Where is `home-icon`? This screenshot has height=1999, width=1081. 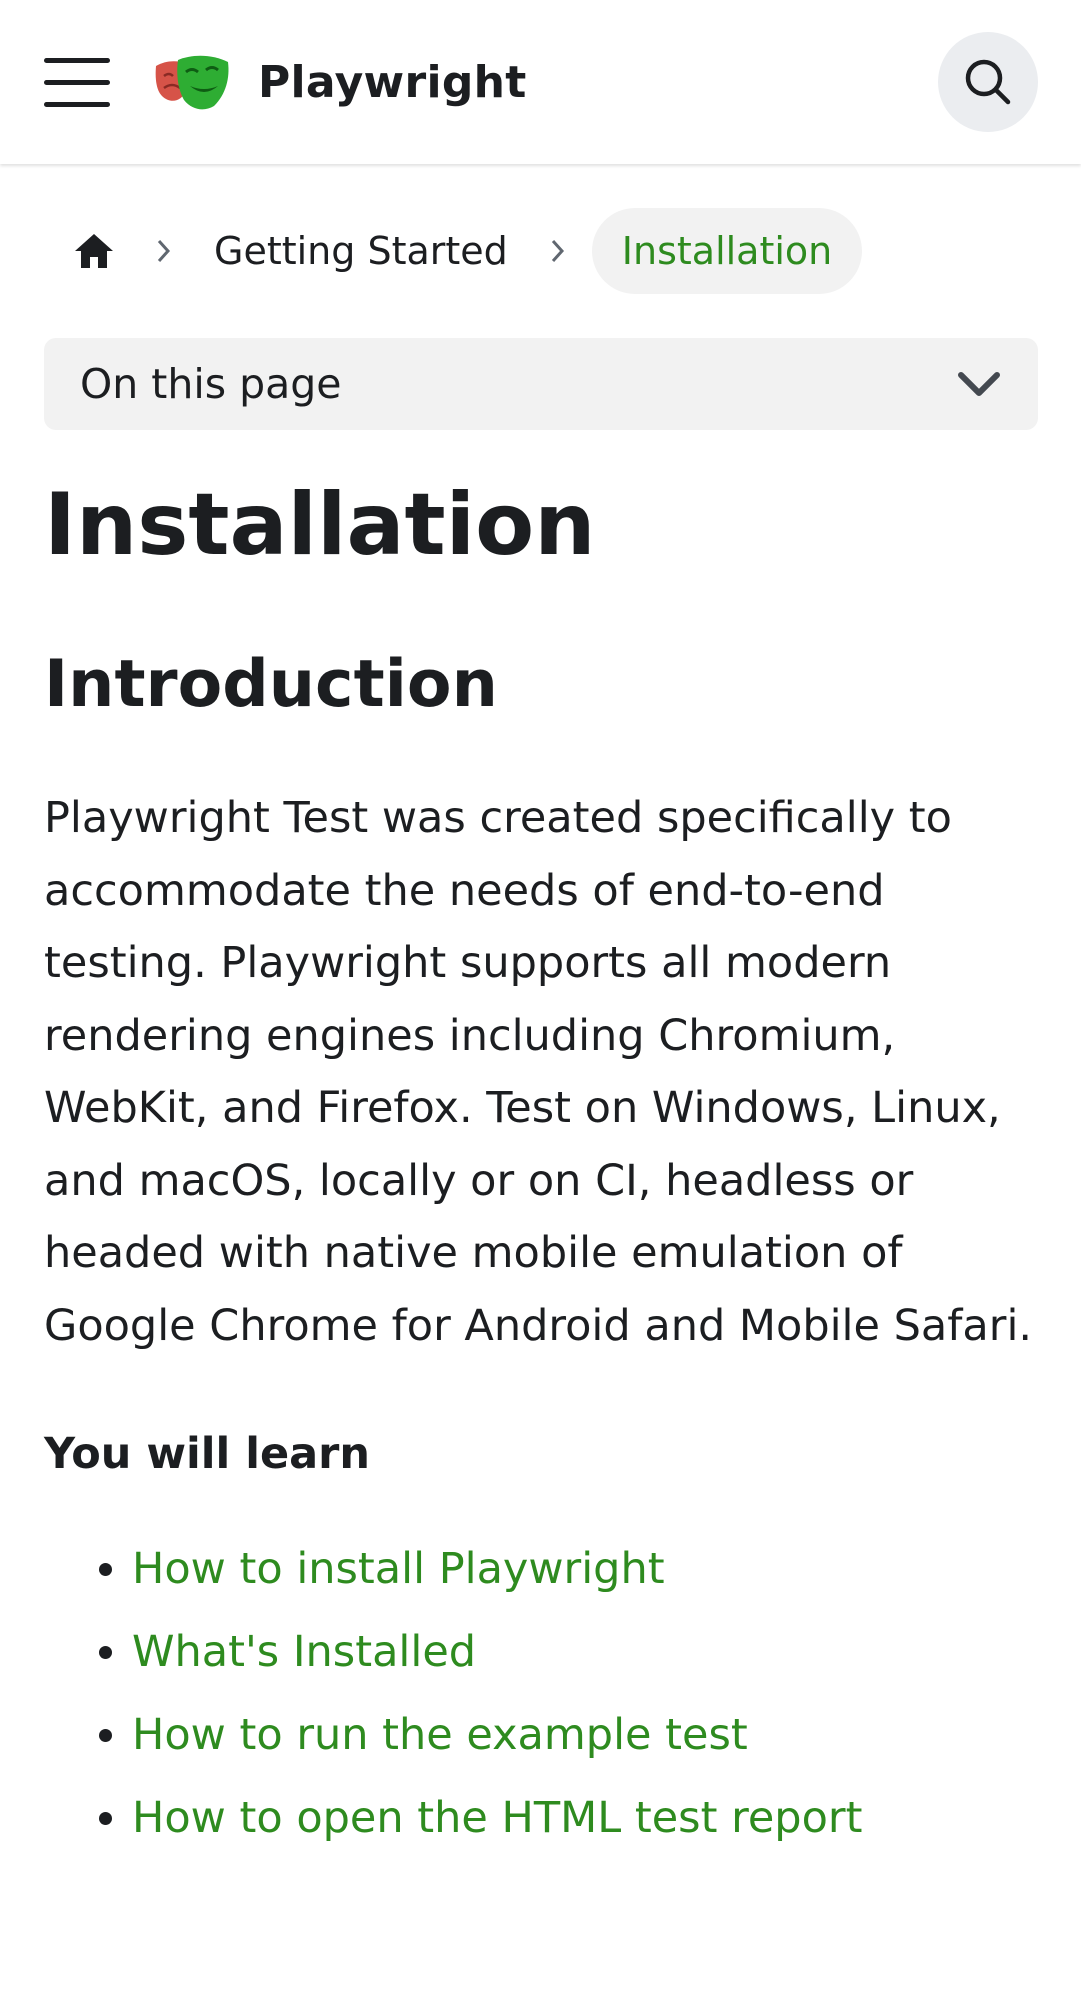
home-icon is located at coordinates (94, 251).